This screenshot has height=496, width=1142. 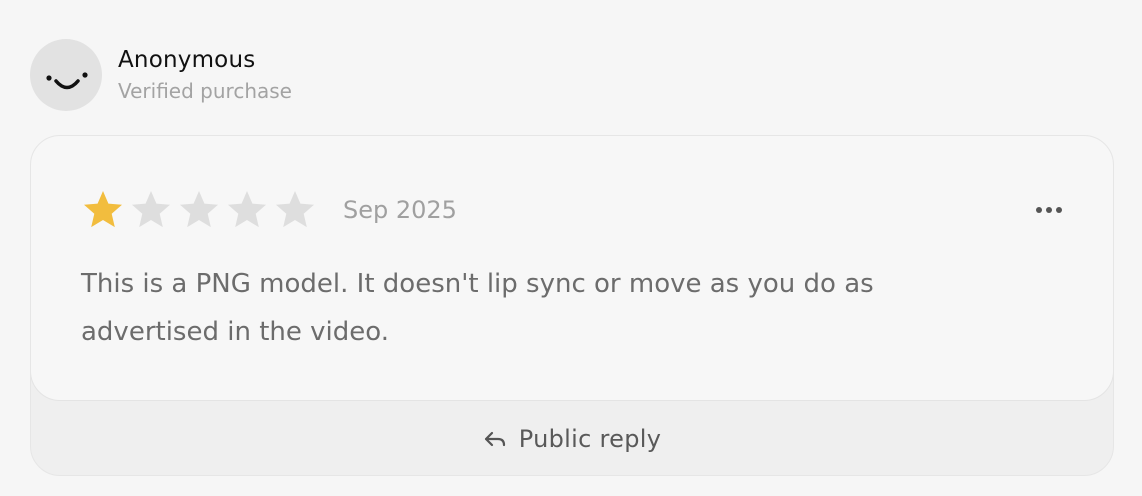 I want to click on more-horizontal-icon, so click(x=1049, y=210).